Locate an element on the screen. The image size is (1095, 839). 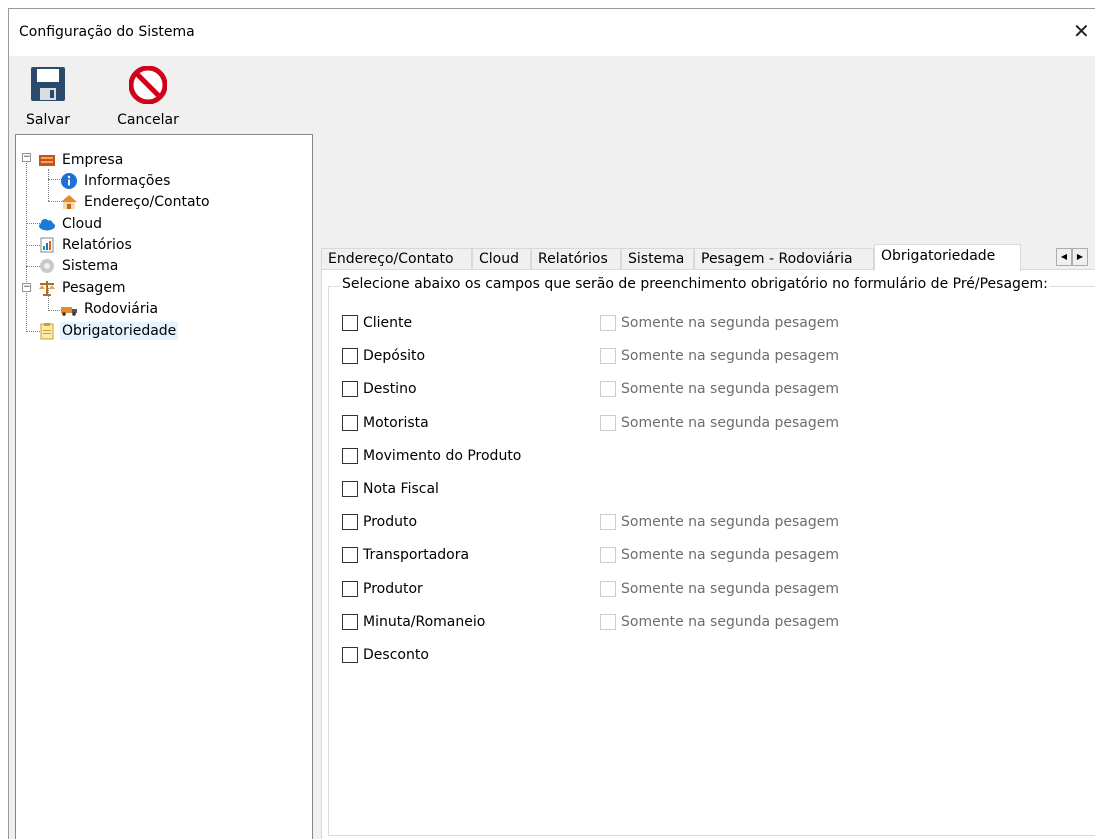
tree-item-pesagem: Pesagem is located at coordinates (83, 288).